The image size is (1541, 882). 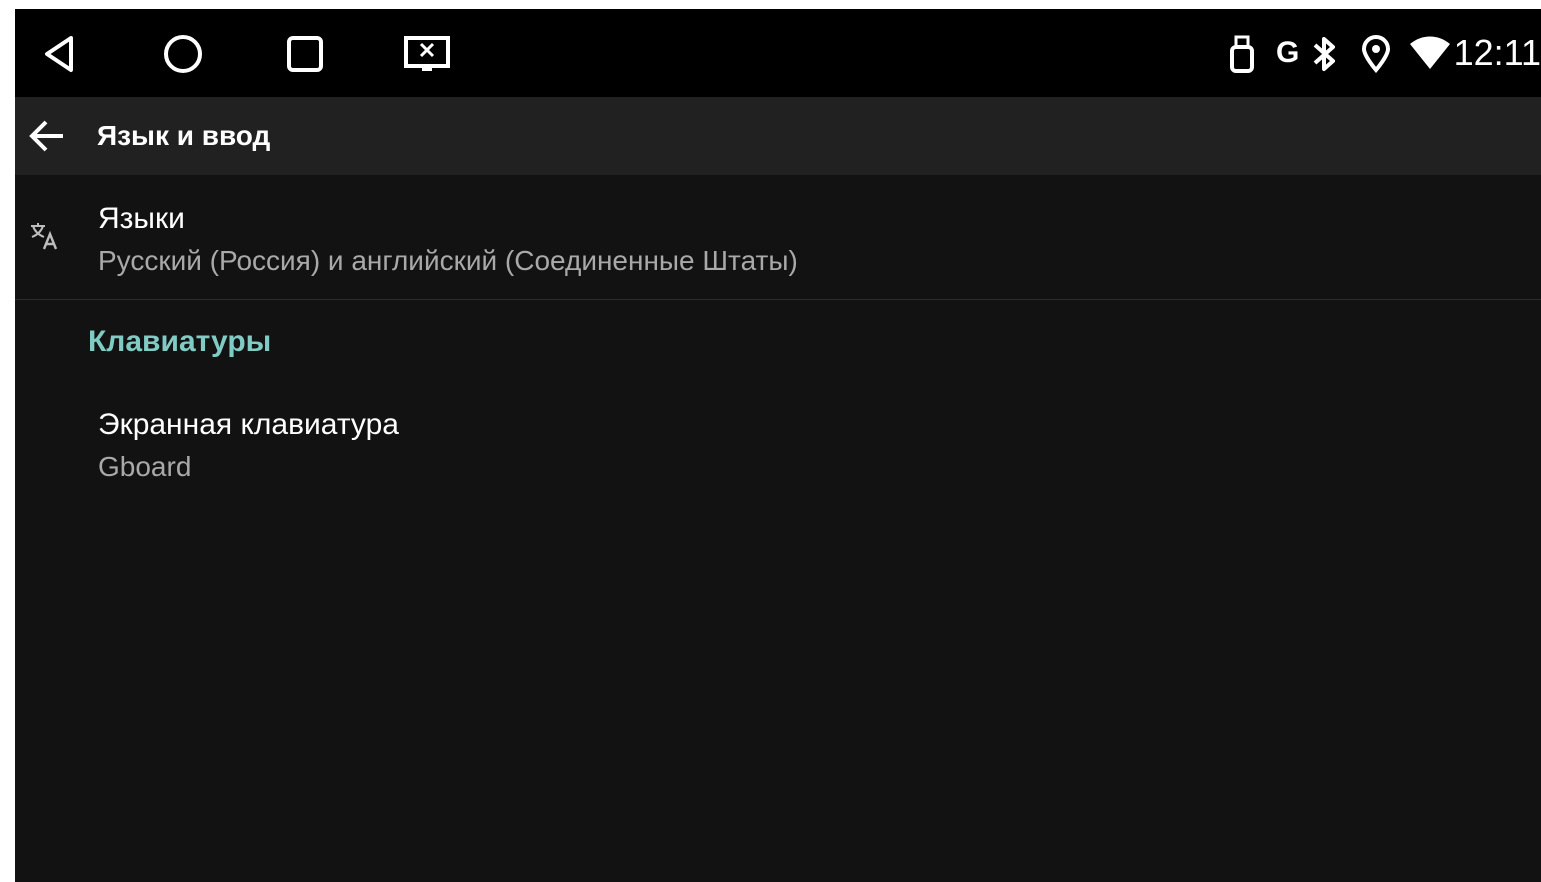 I want to click on back-icon, so click(x=59, y=54).